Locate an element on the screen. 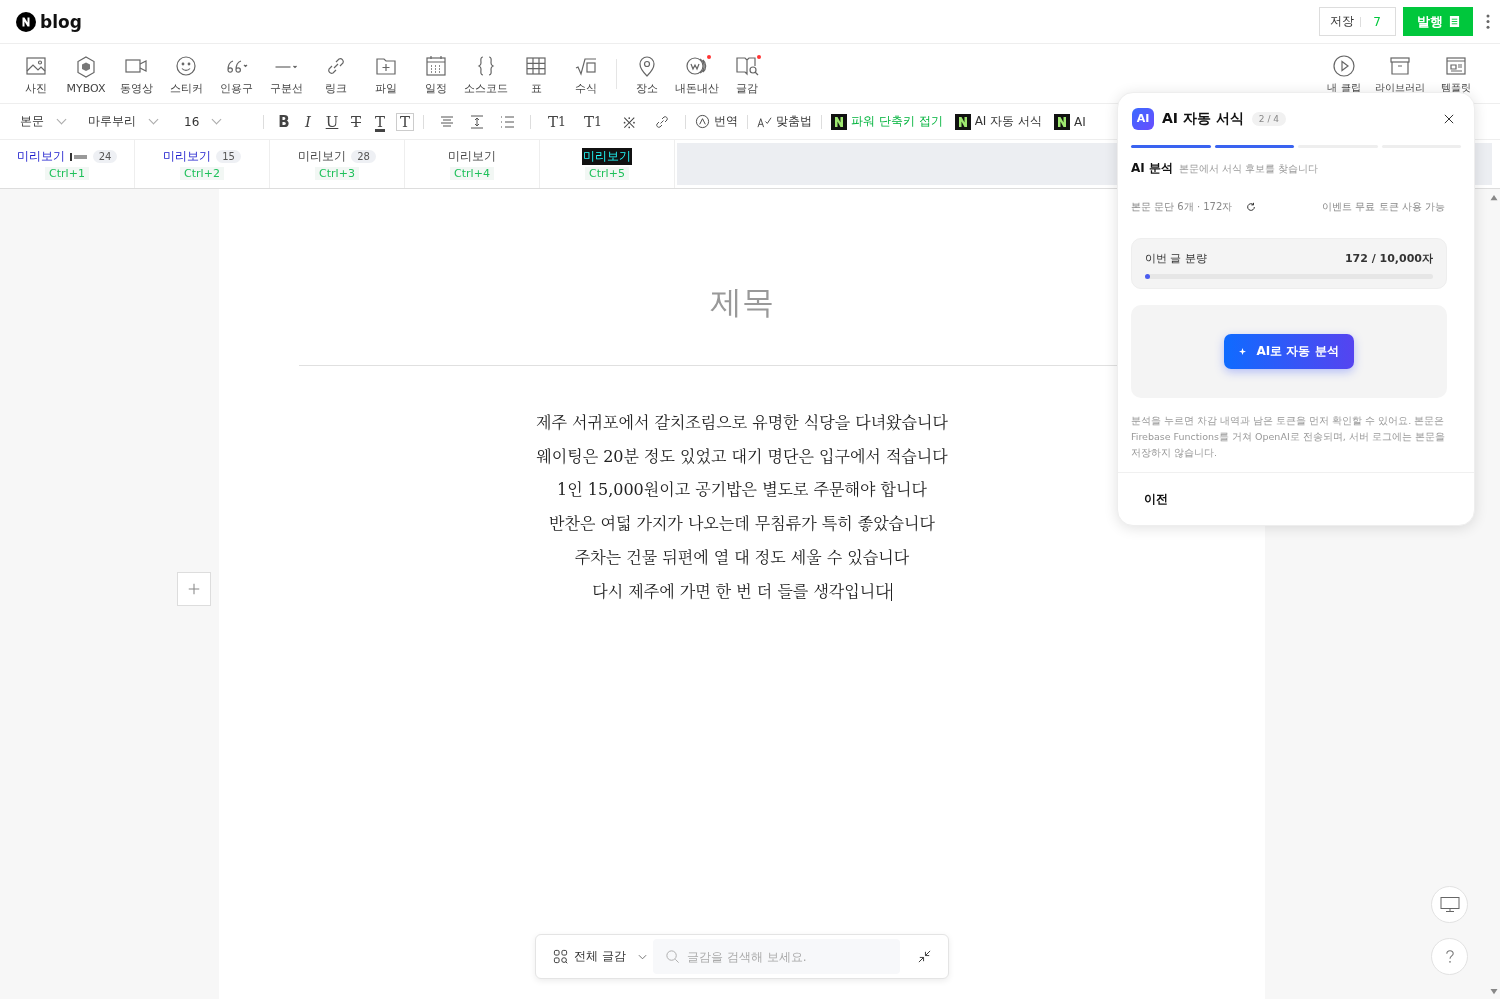  ai-badge: AI is located at coordinates (1143, 118).